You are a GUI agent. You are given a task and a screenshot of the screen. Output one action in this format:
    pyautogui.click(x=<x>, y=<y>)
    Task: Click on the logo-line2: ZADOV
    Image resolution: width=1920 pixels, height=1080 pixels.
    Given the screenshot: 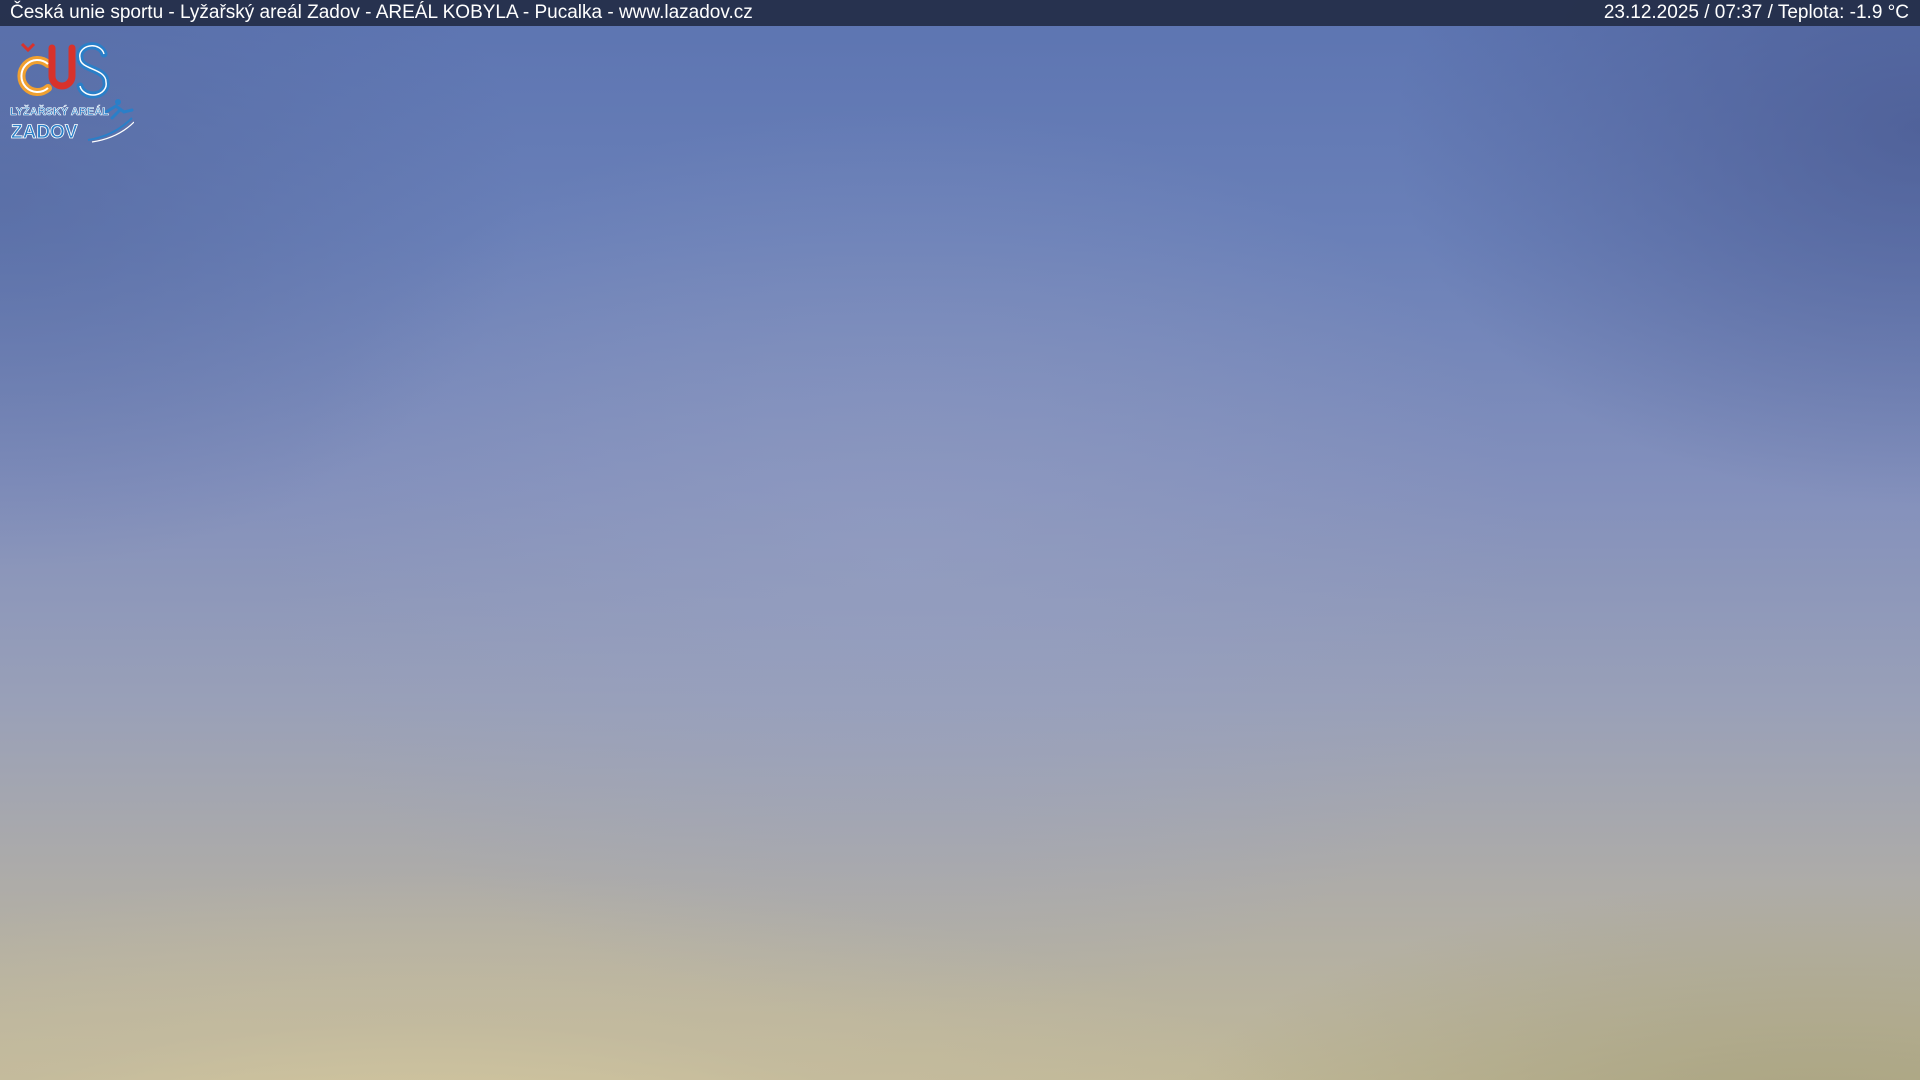 What is the action you would take?
    pyautogui.click(x=44, y=132)
    